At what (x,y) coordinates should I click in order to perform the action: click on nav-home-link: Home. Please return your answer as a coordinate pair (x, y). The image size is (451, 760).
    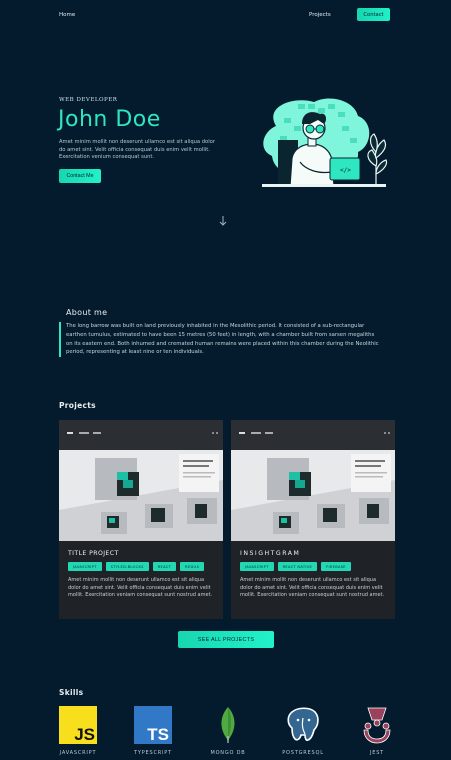
    Looking at the image, I should click on (67, 15).